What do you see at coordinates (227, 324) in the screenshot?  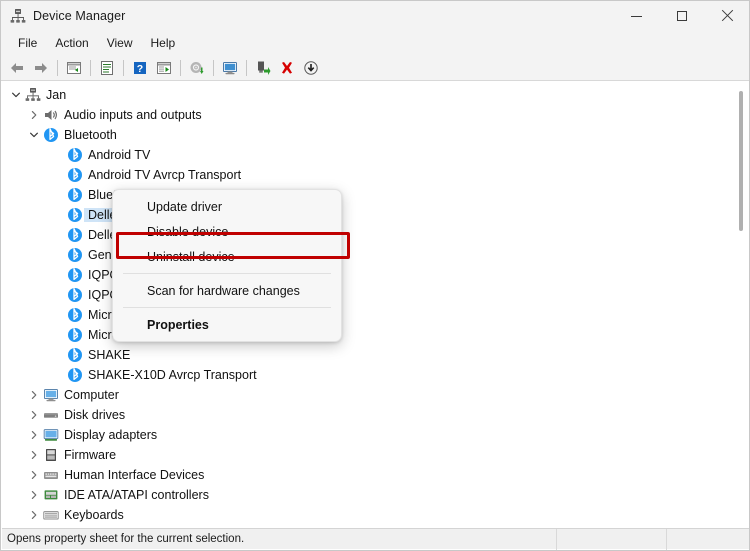 I see `context-menu-item-properties: Properties` at bounding box center [227, 324].